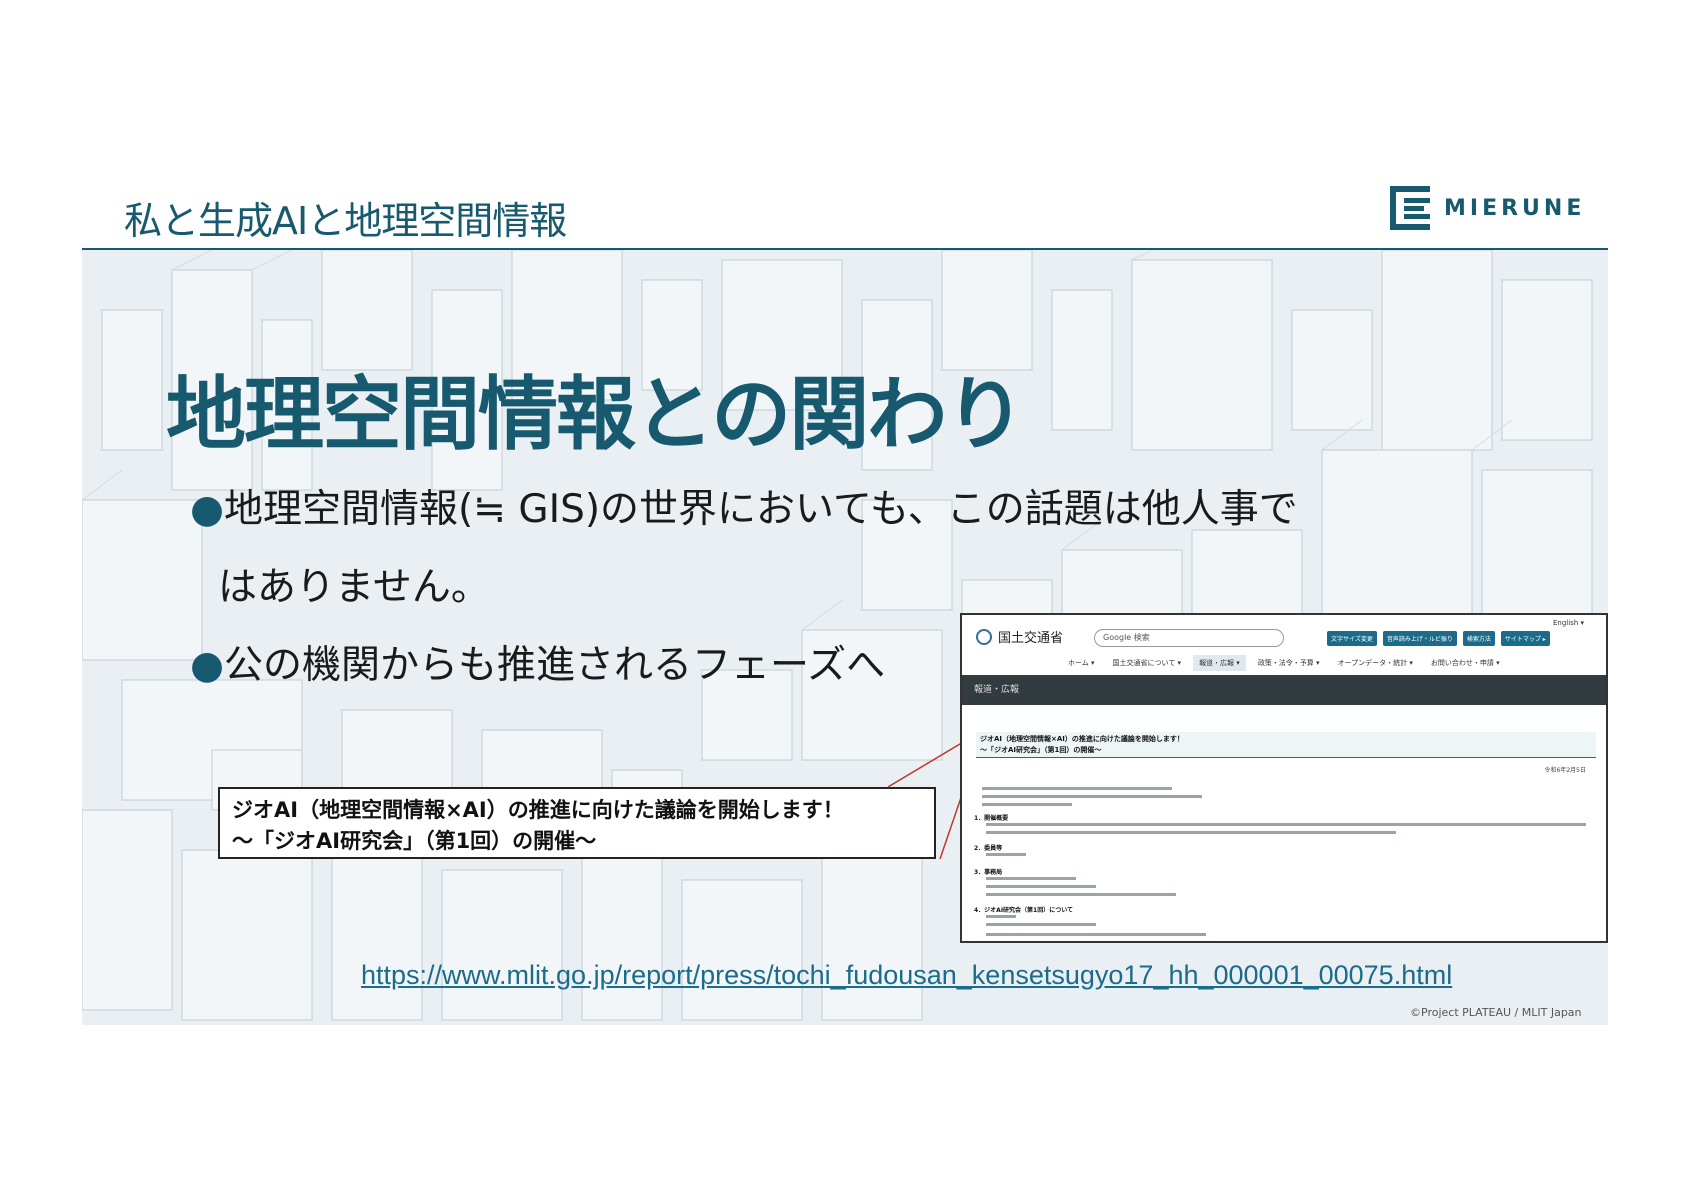  I want to click on screenshot-nav-item: 報道・広報 ▾, so click(1219, 663).